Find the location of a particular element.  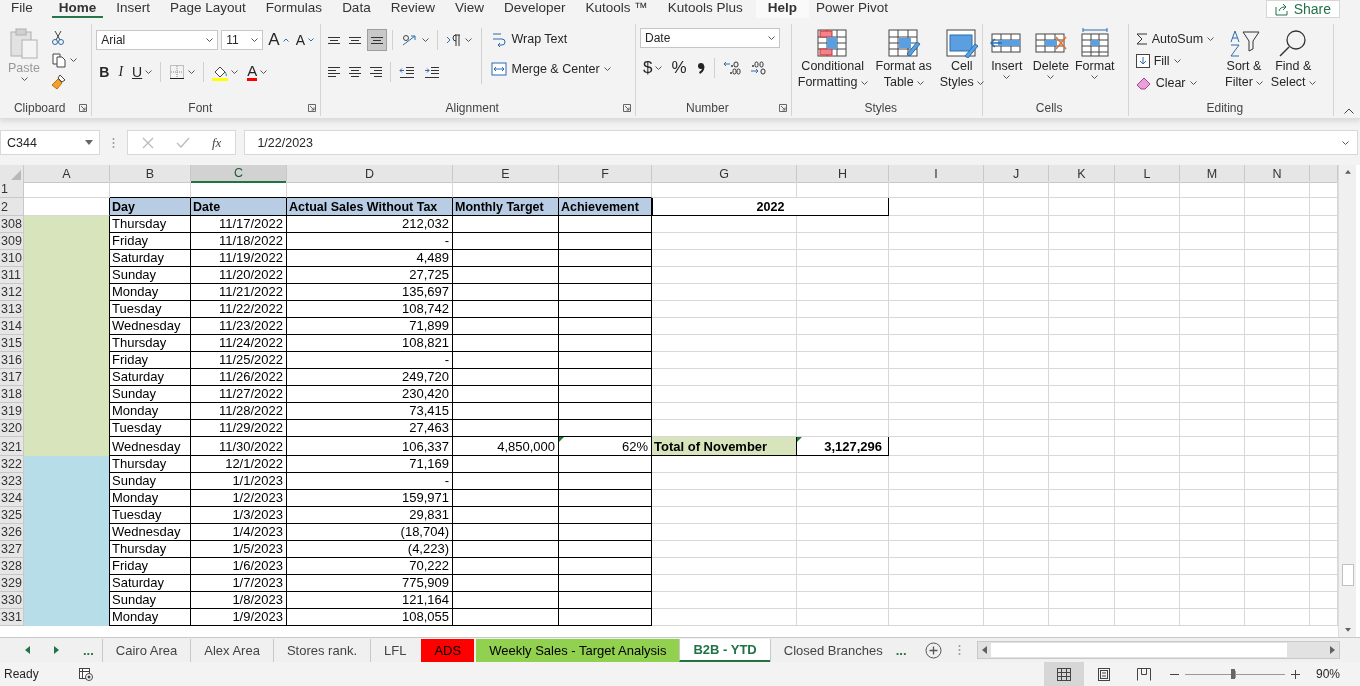

scroll-right-icon is located at coordinates (56, 650).